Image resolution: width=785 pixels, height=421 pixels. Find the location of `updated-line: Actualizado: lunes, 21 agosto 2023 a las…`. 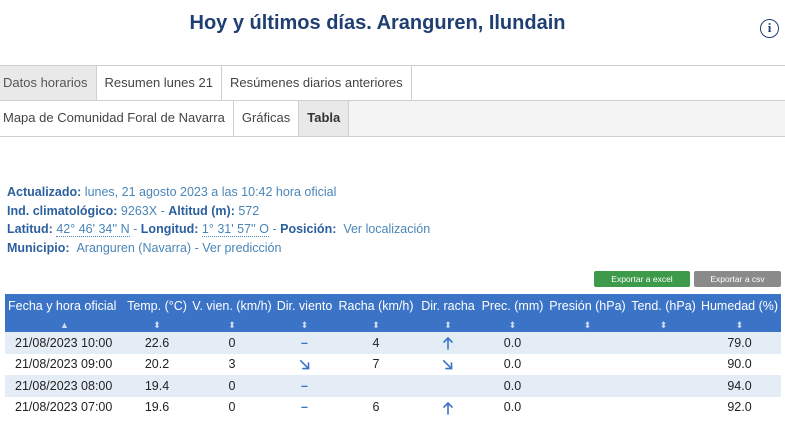

updated-line: Actualizado: lunes, 21 agosto 2023 a las… is located at coordinates (218, 192).